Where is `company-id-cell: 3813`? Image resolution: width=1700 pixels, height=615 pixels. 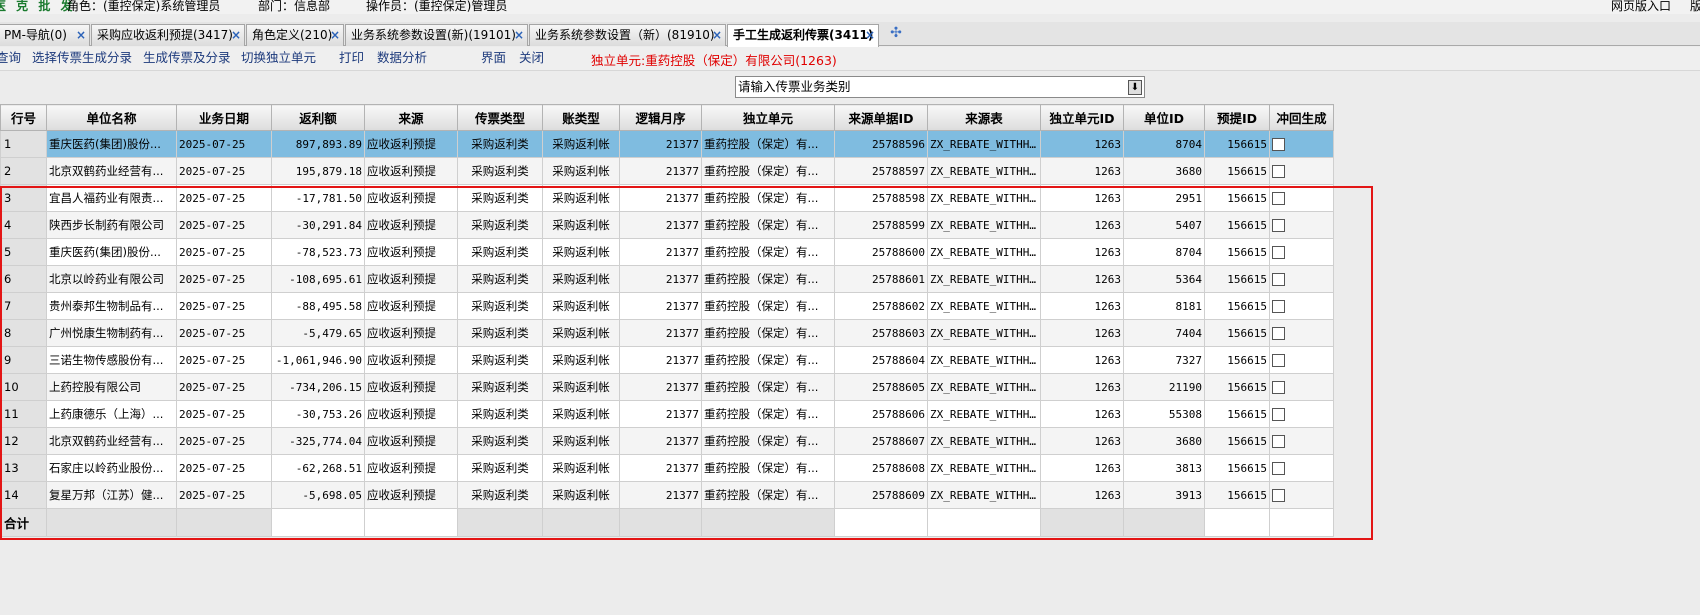
company-id-cell: 3813 is located at coordinates (1164, 468).